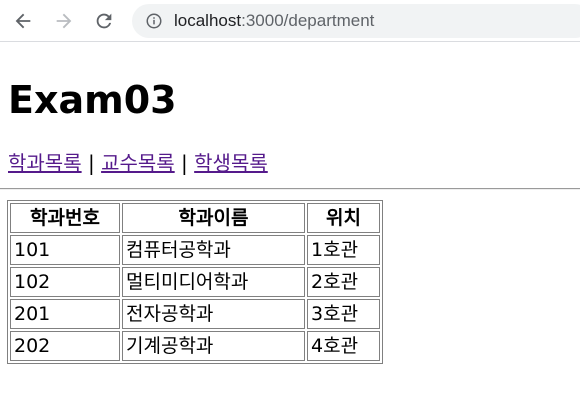 The width and height of the screenshot is (580, 413). Describe the element at coordinates (308, 20) in the screenshot. I see `url-path: :3000/department` at that location.